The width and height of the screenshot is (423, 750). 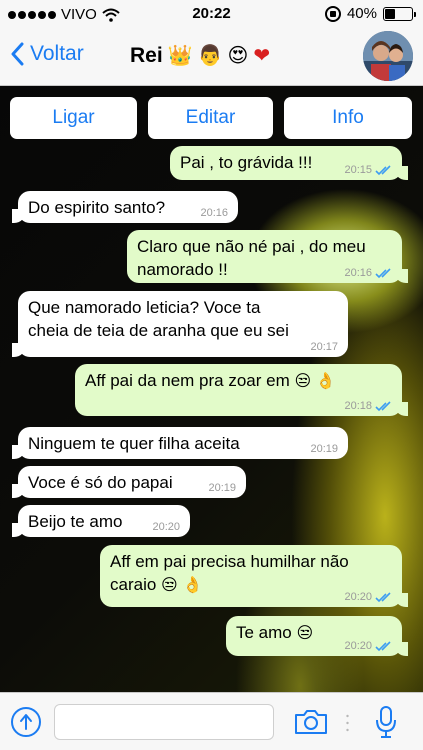 I want to click on nav-bar: Voltar Rei 👑 👨 😍 ❤, so click(x=211, y=57).